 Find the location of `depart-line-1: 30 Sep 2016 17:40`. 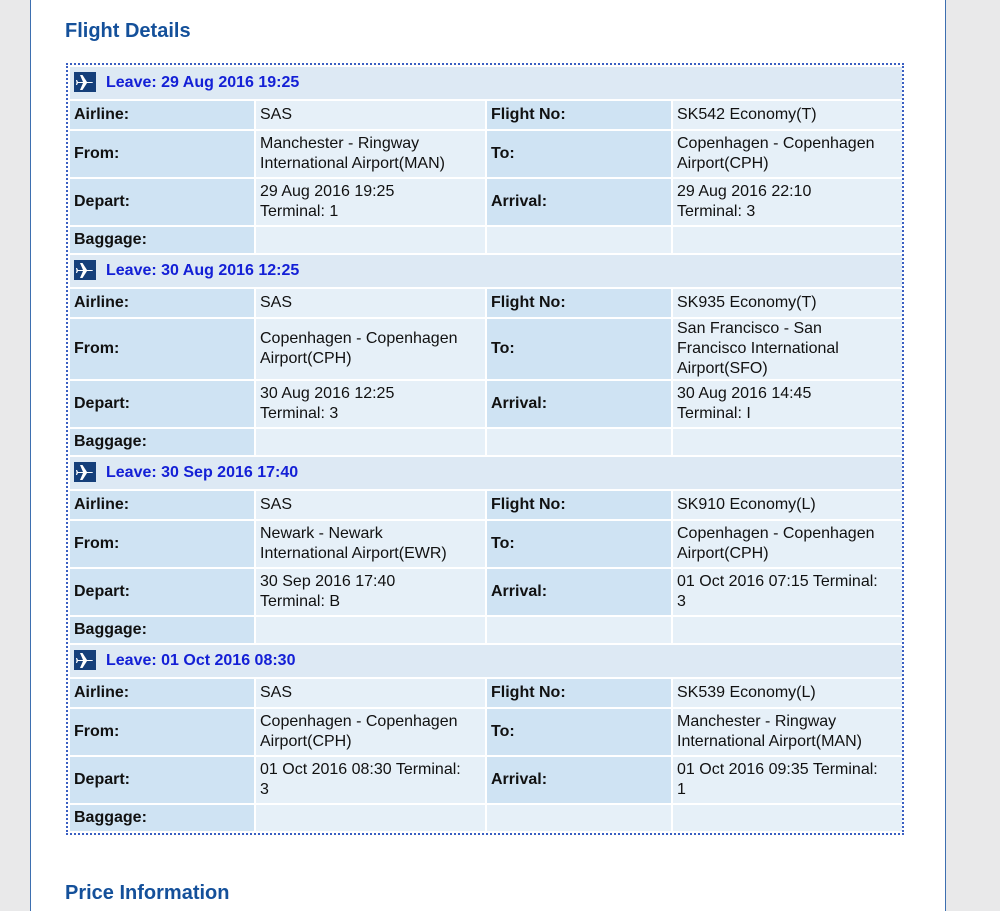

depart-line-1: 30 Sep 2016 17:40 is located at coordinates (328, 581).